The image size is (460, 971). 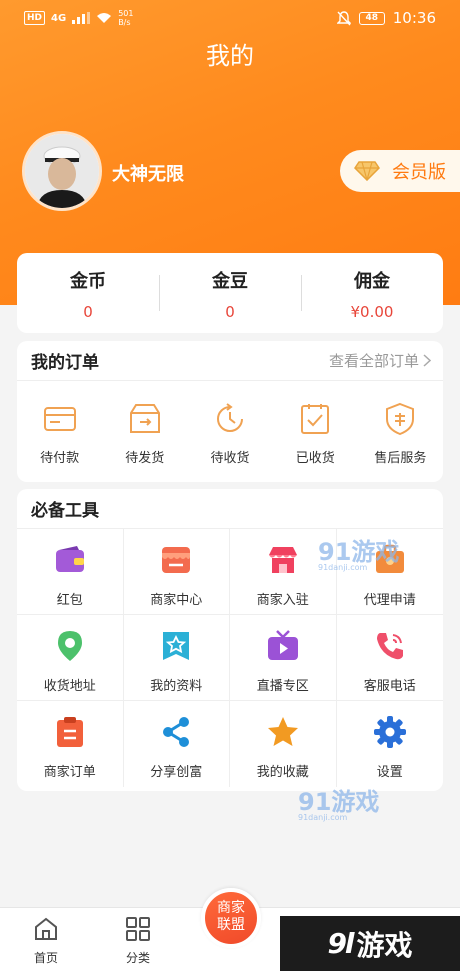 I want to click on network-indicator: 4G, so click(x=59, y=18).